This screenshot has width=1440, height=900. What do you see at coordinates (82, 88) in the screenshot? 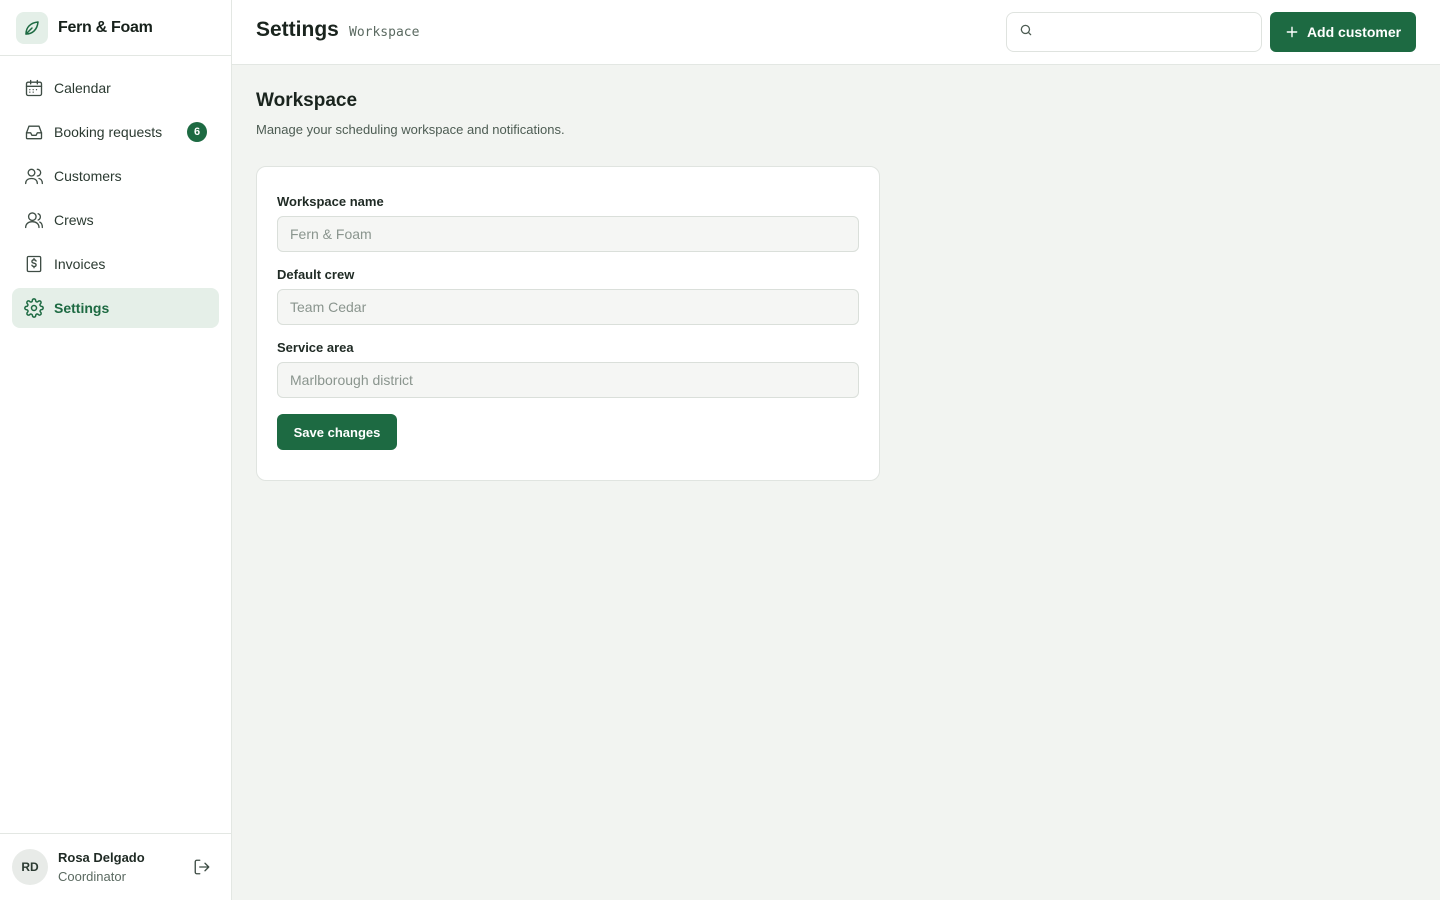
I see `sidebar-item-label: Calendar` at bounding box center [82, 88].